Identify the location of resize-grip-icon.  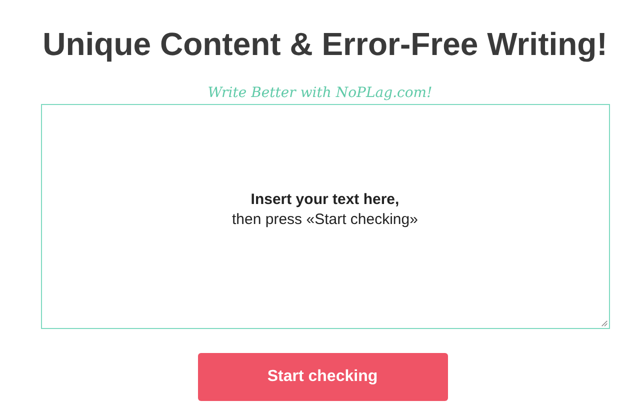
(604, 323).